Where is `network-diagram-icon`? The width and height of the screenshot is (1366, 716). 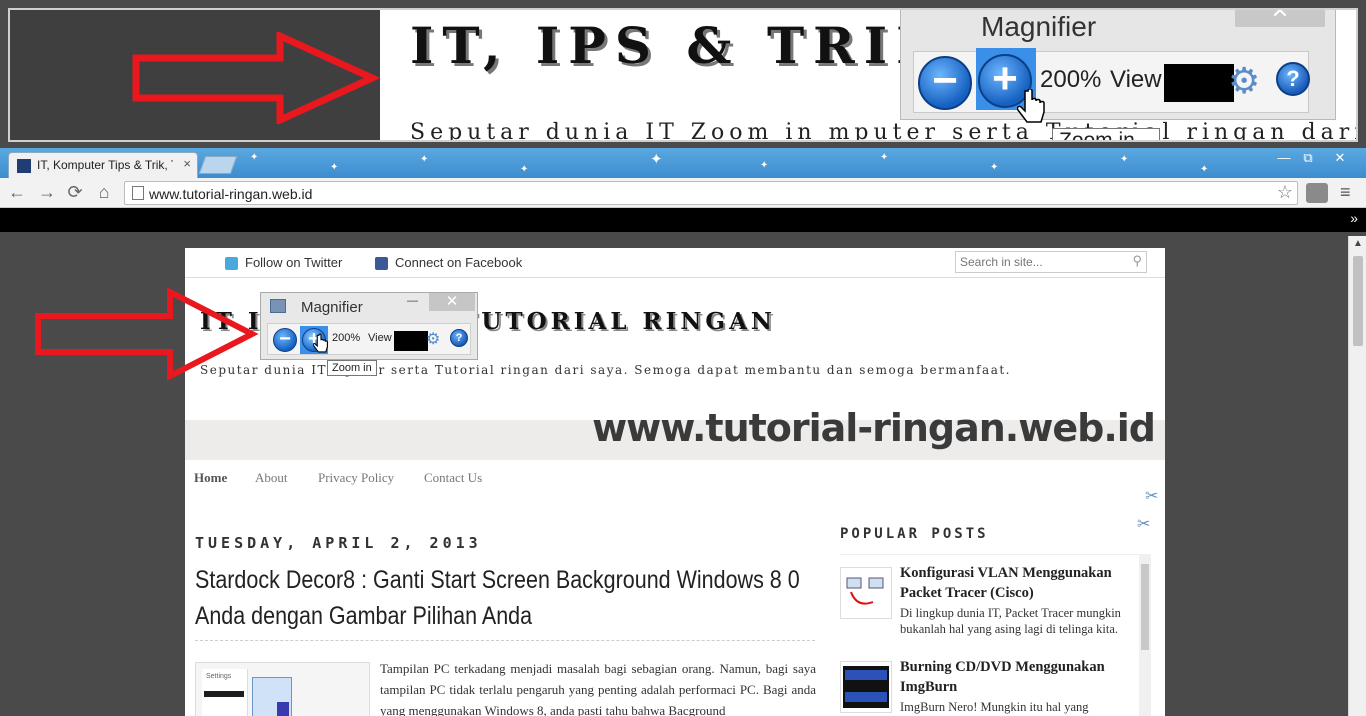 network-diagram-icon is located at coordinates (865, 591).